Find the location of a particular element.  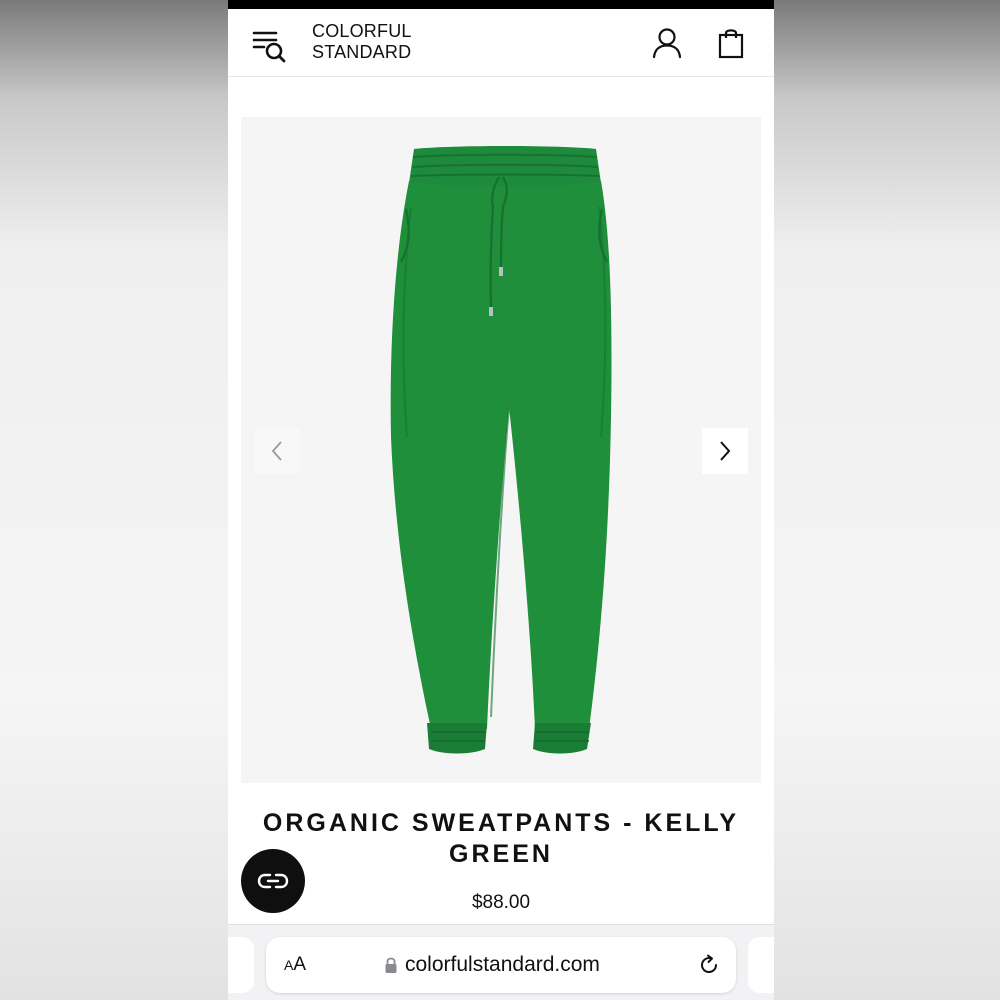

chat-link-icon is located at coordinates (273, 881).